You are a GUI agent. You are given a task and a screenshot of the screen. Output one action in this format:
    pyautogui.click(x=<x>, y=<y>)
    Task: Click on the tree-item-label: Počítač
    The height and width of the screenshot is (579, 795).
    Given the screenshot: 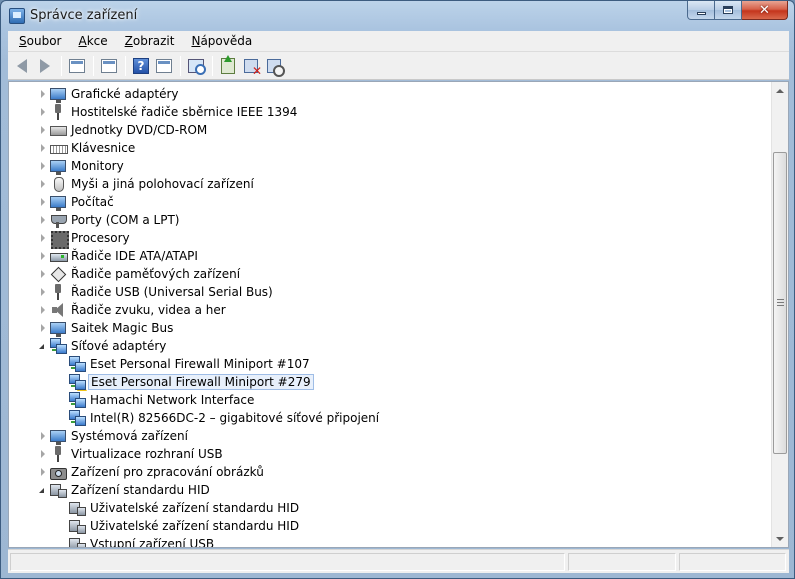 What is the action you would take?
    pyautogui.click(x=92, y=202)
    